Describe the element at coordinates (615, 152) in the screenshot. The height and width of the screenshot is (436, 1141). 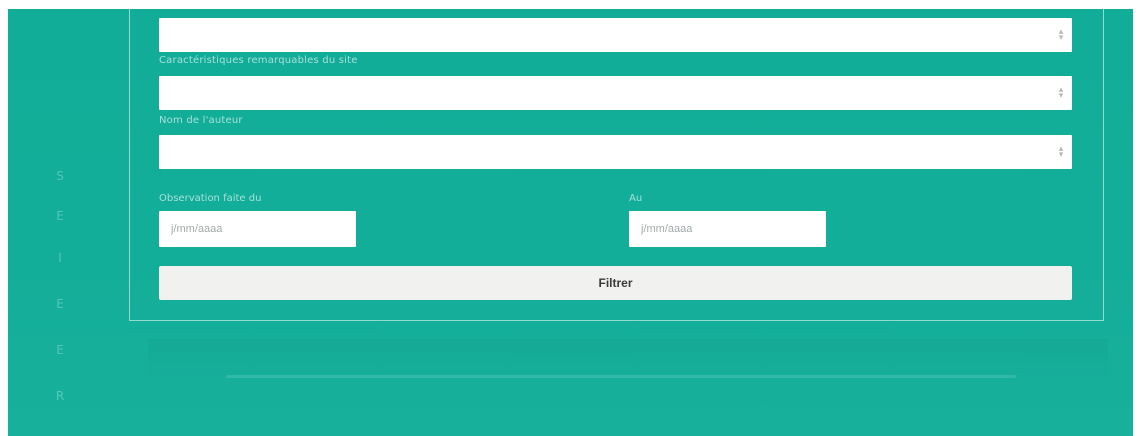
I see `select-author: ▴ ▾` at that location.